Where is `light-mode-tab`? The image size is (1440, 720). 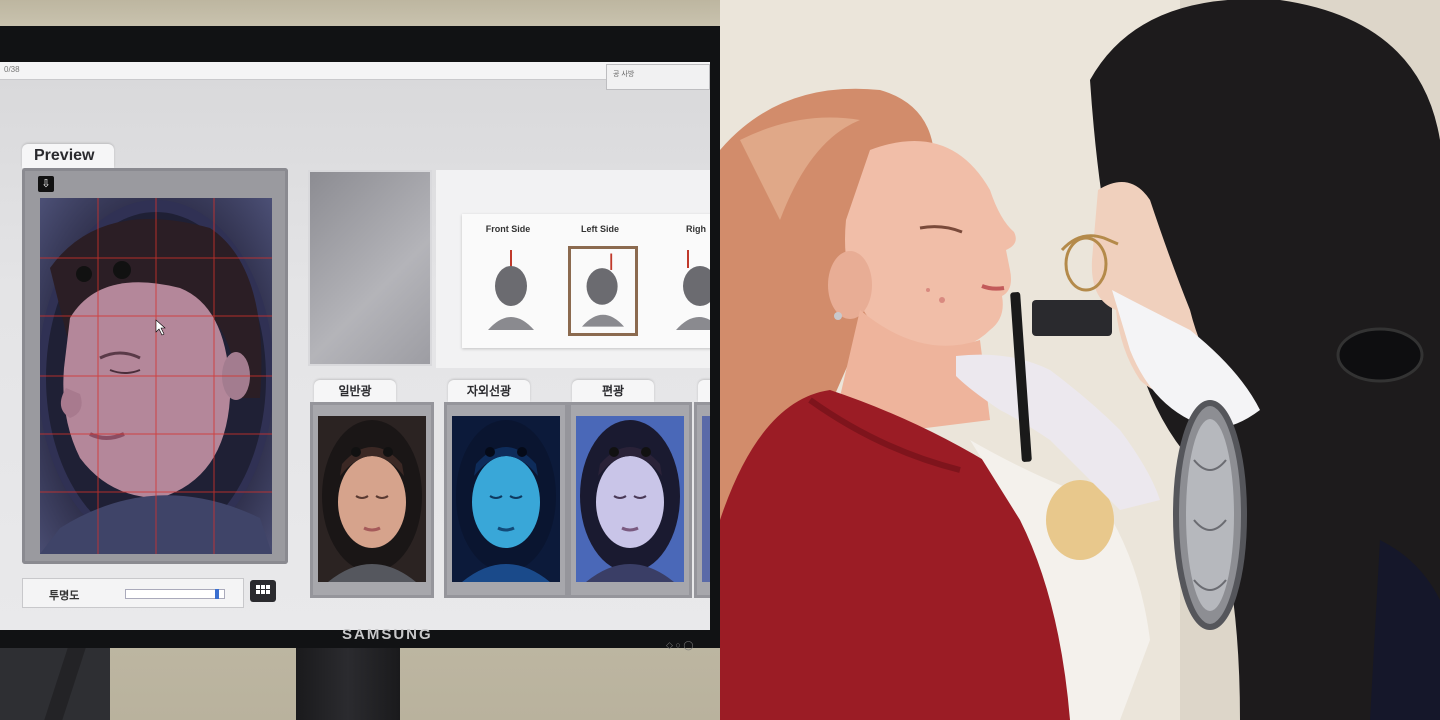 light-mode-tab is located at coordinates (704, 391).